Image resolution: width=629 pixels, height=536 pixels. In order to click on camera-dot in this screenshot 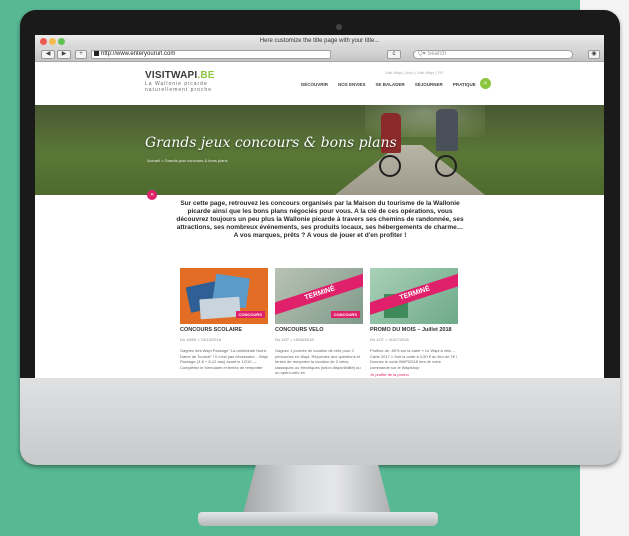, I will do `click(339, 27)`.